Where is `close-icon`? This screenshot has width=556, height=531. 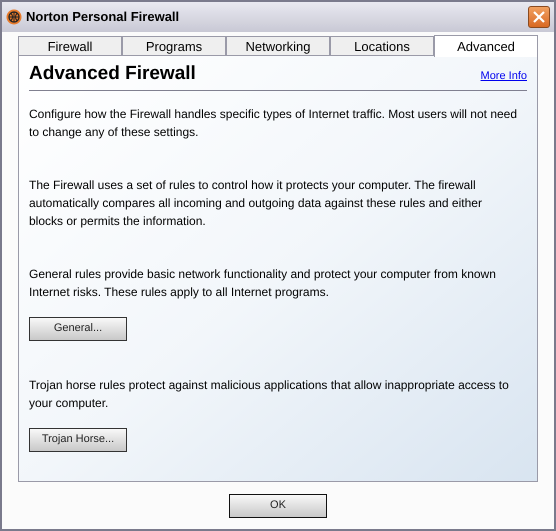 close-icon is located at coordinates (539, 17).